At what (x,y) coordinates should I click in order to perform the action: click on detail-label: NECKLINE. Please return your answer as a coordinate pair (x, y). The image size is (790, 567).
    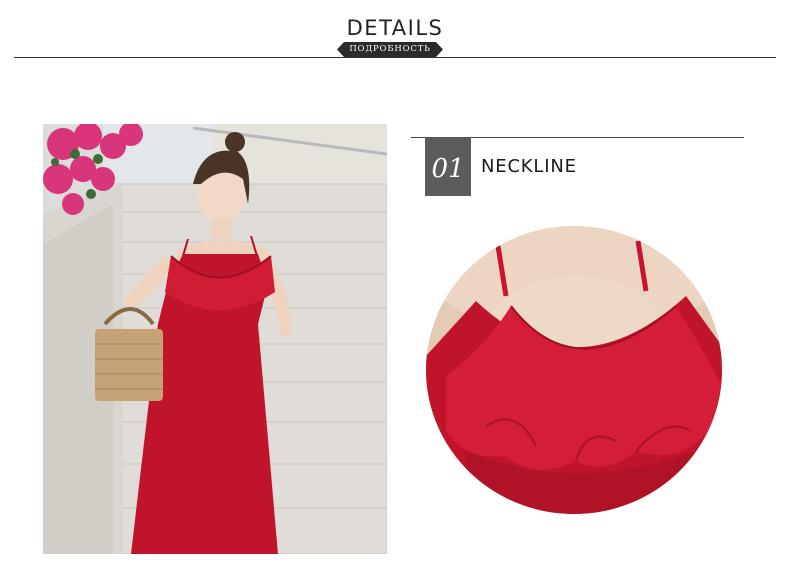
    Looking at the image, I should click on (529, 166).